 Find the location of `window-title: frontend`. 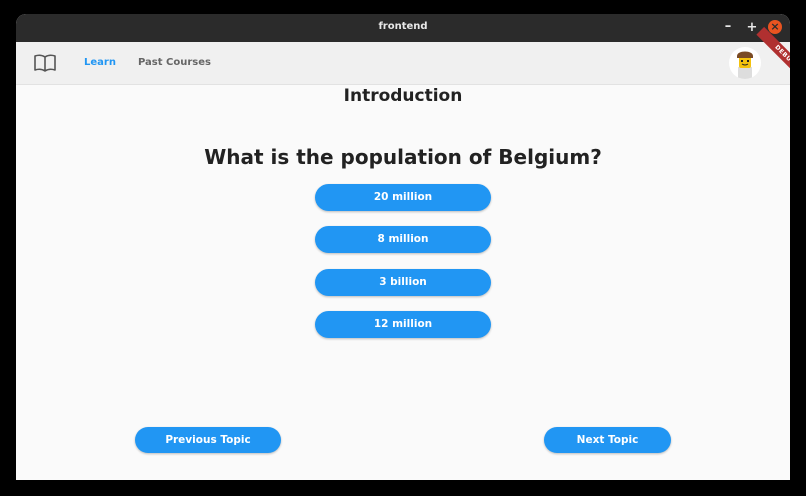

window-title: frontend is located at coordinates (403, 26).